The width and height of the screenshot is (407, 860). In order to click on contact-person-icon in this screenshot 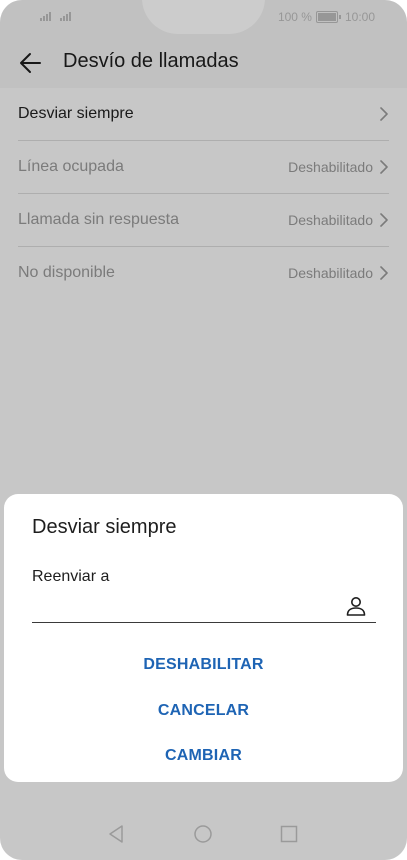, I will do `click(356, 606)`.